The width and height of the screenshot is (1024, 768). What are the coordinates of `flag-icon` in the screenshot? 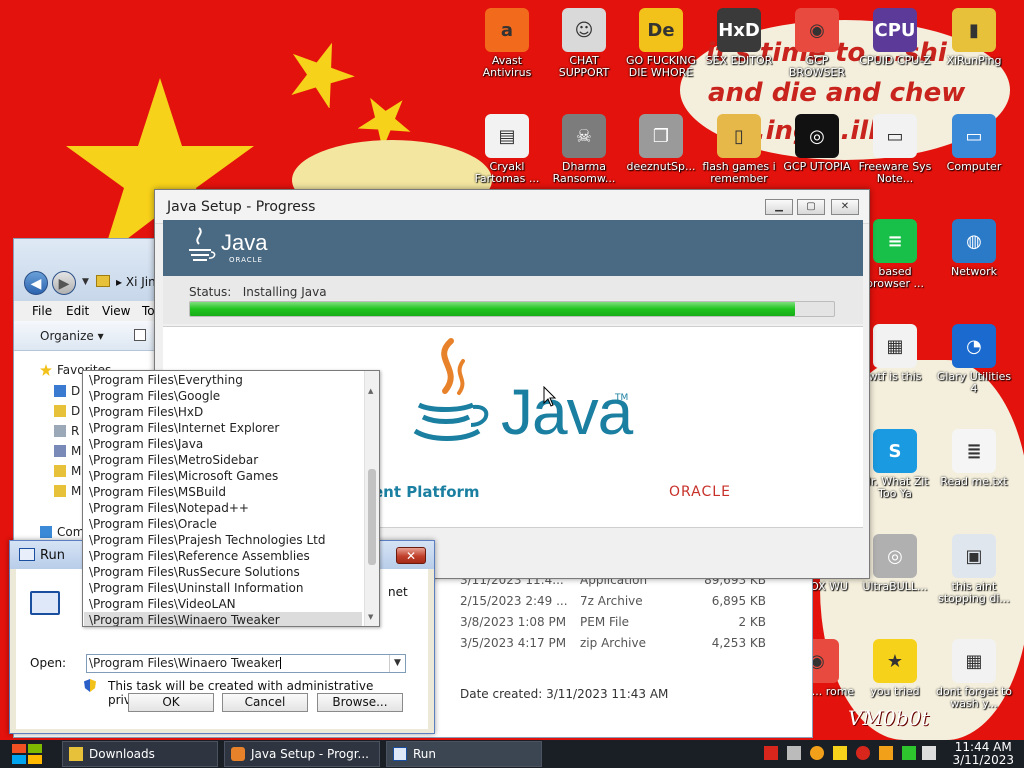 It's located at (771, 753).